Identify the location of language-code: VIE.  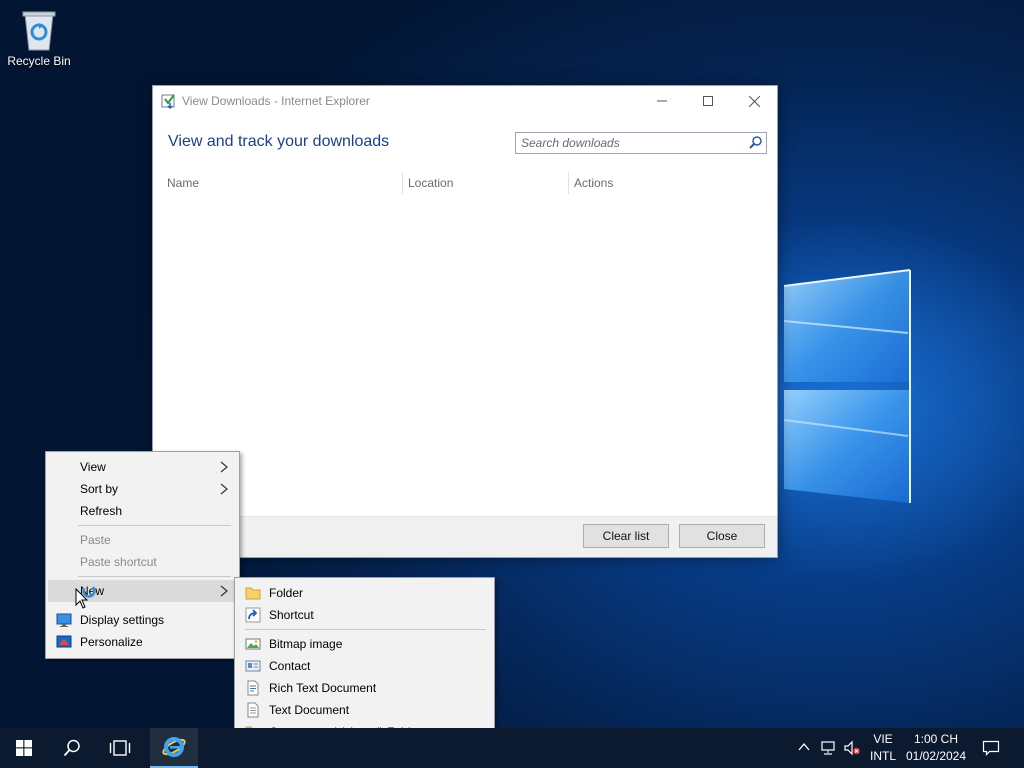
(883, 739).